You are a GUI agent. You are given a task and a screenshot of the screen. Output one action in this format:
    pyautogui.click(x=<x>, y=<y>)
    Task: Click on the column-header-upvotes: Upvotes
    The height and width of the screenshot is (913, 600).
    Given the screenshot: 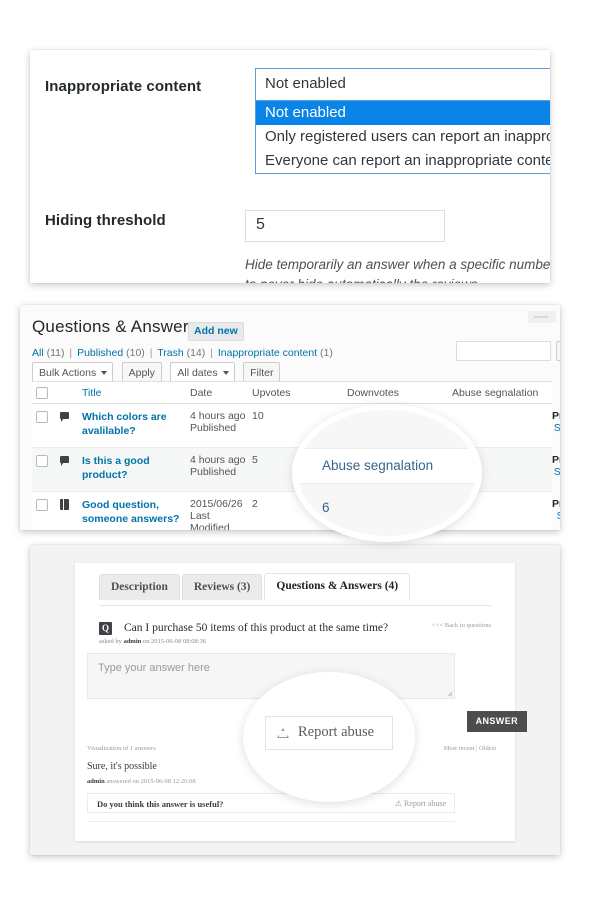 What is the action you would take?
    pyautogui.click(x=299, y=393)
    